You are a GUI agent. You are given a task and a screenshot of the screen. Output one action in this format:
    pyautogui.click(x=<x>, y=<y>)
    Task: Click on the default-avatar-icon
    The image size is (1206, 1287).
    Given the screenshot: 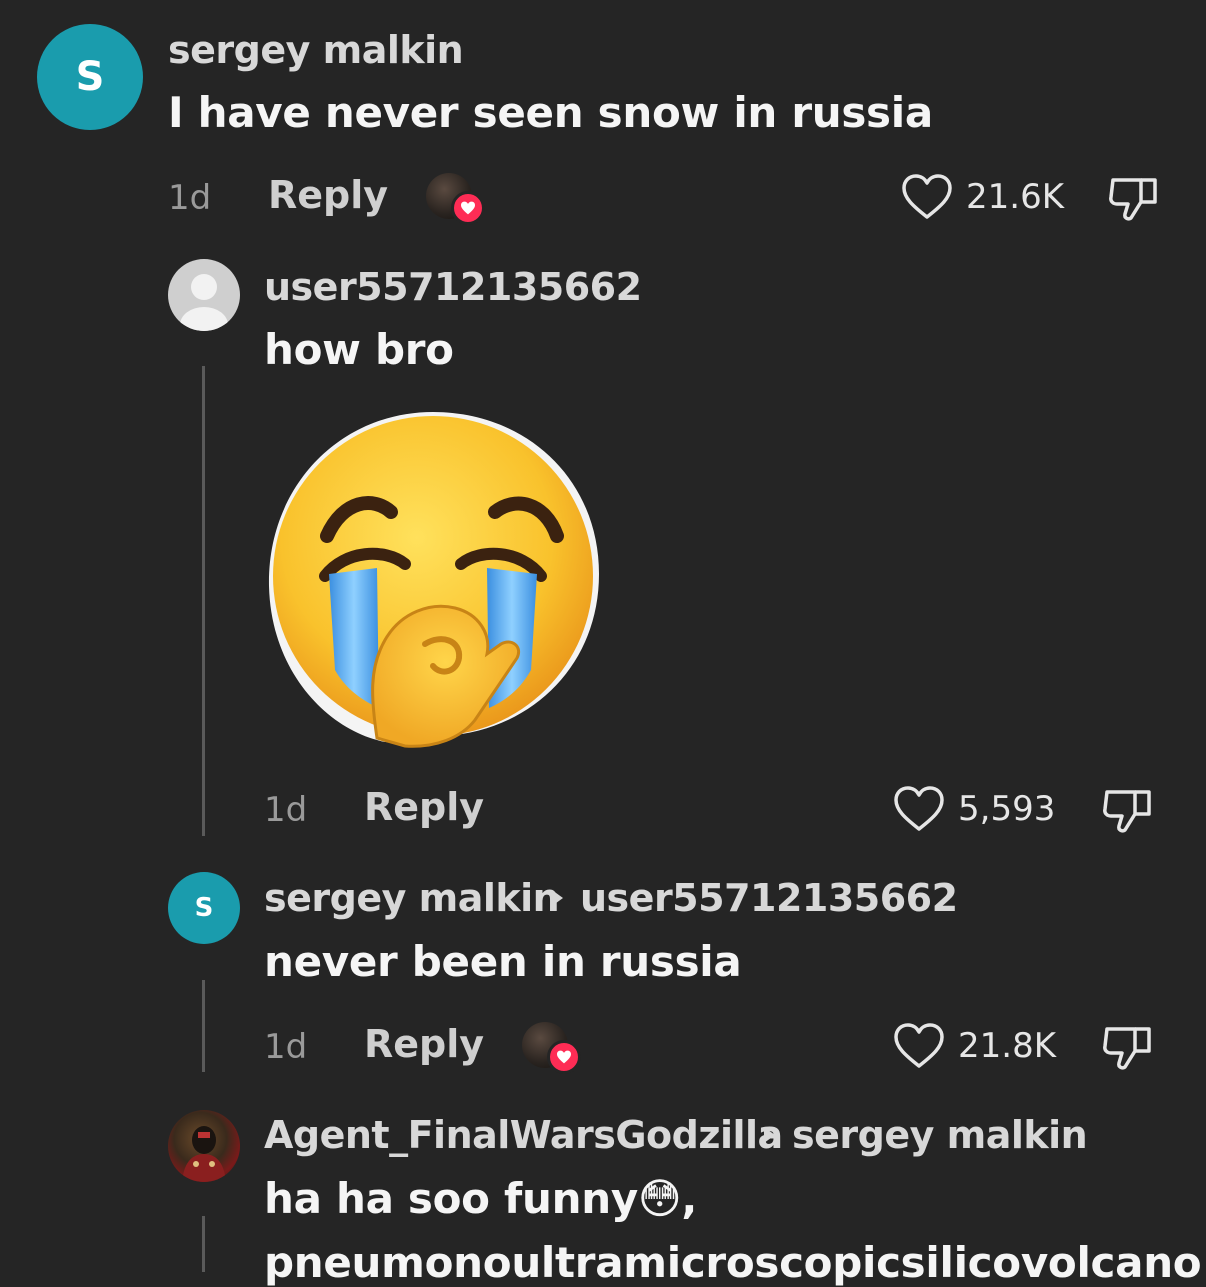 What is the action you would take?
    pyautogui.click(x=204, y=302)
    